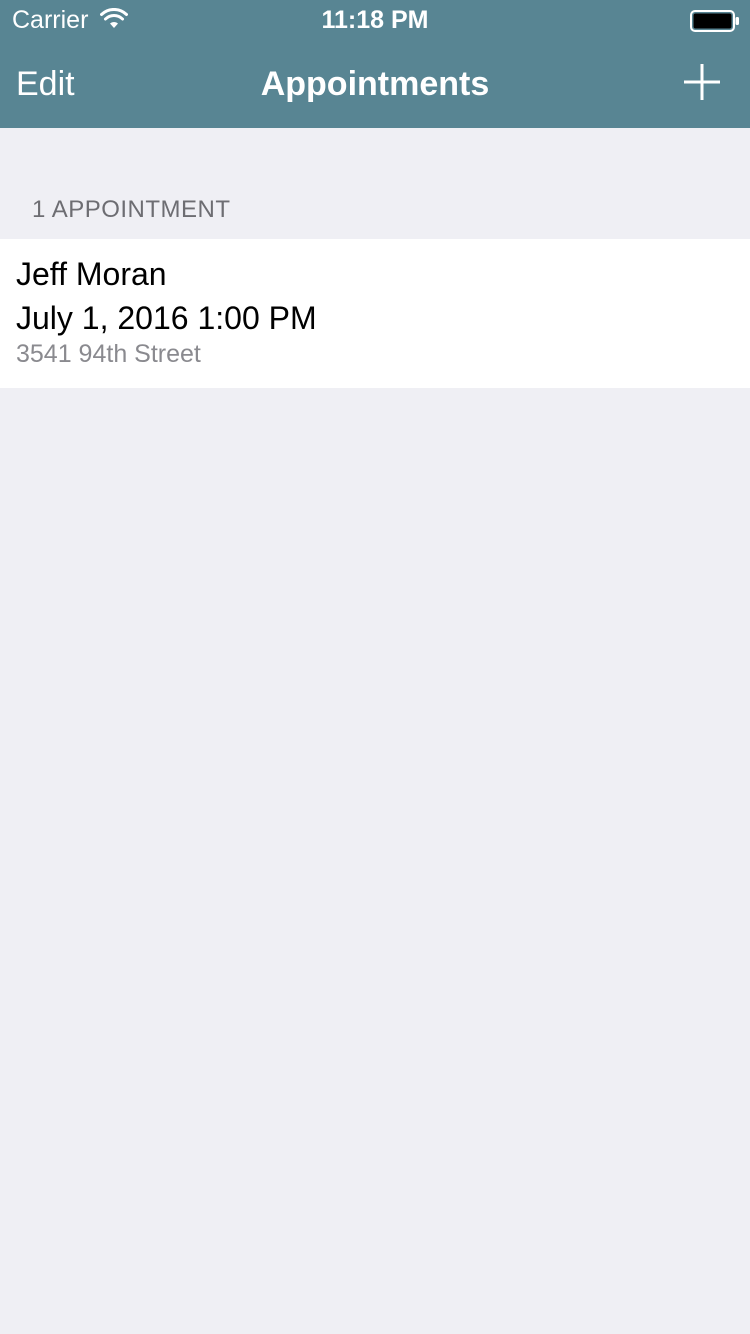 This screenshot has width=750, height=1334. I want to click on status-time: 11:18 PM, so click(375, 20).